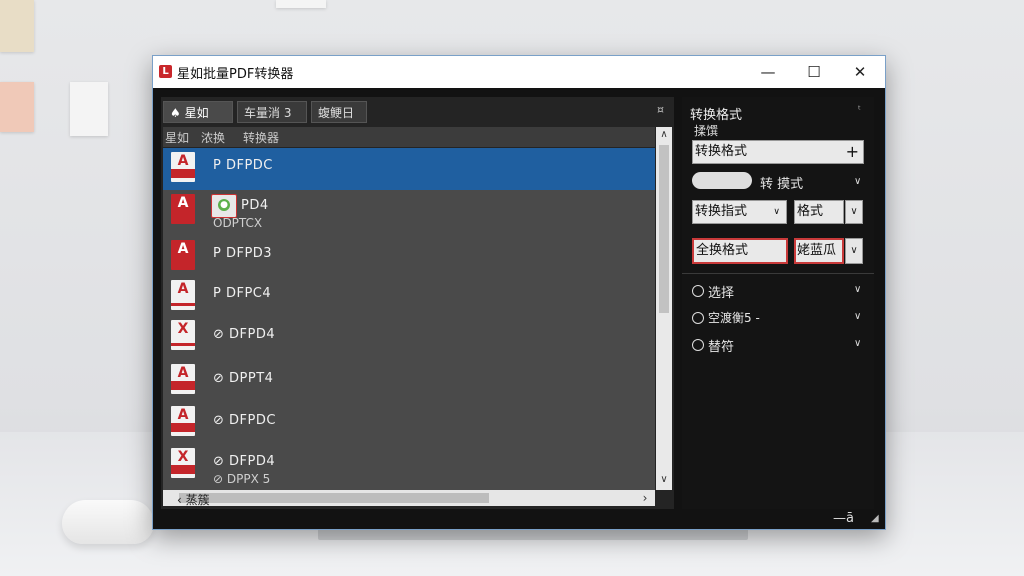 This screenshot has height=576, width=1024. What do you see at coordinates (519, 72) in the screenshot?
I see `title-bar: L 星如批量PDF转换器 — ☐ ✕` at bounding box center [519, 72].